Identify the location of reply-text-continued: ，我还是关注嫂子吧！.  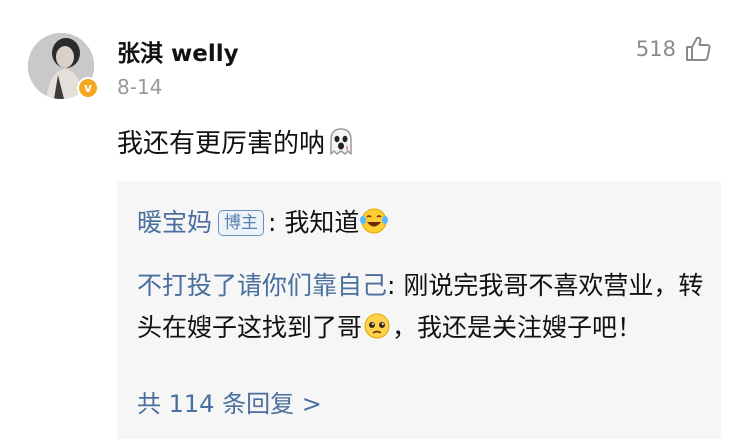
(517, 327).